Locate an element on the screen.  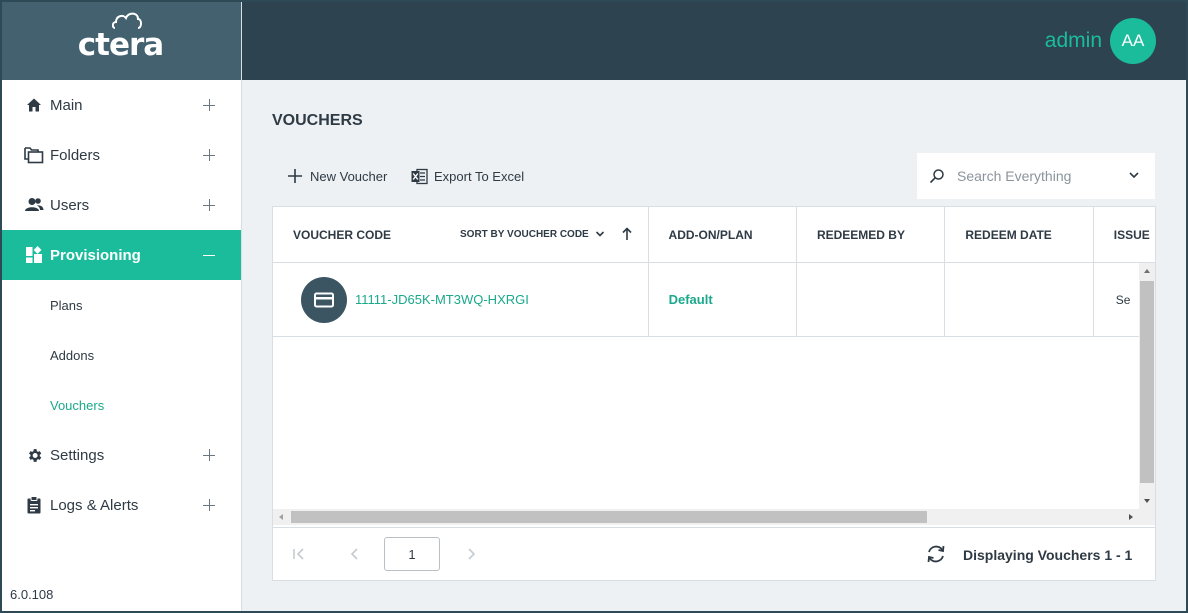
next-page-icon is located at coordinates (471, 554).